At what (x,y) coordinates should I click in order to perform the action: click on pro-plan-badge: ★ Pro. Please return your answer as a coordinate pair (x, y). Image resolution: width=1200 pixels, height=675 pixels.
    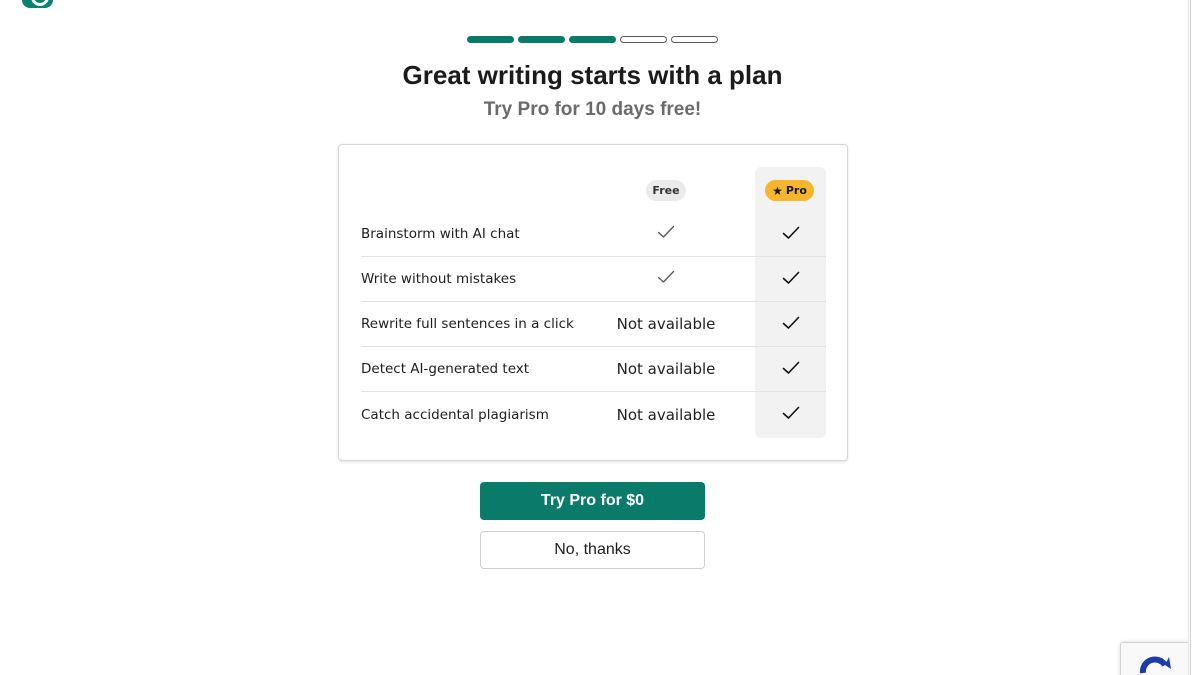
    Looking at the image, I should click on (789, 190).